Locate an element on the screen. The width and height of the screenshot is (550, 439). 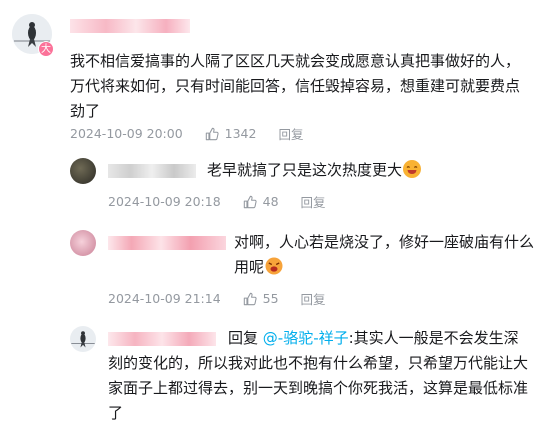
like-count: 1342 is located at coordinates (240, 133).